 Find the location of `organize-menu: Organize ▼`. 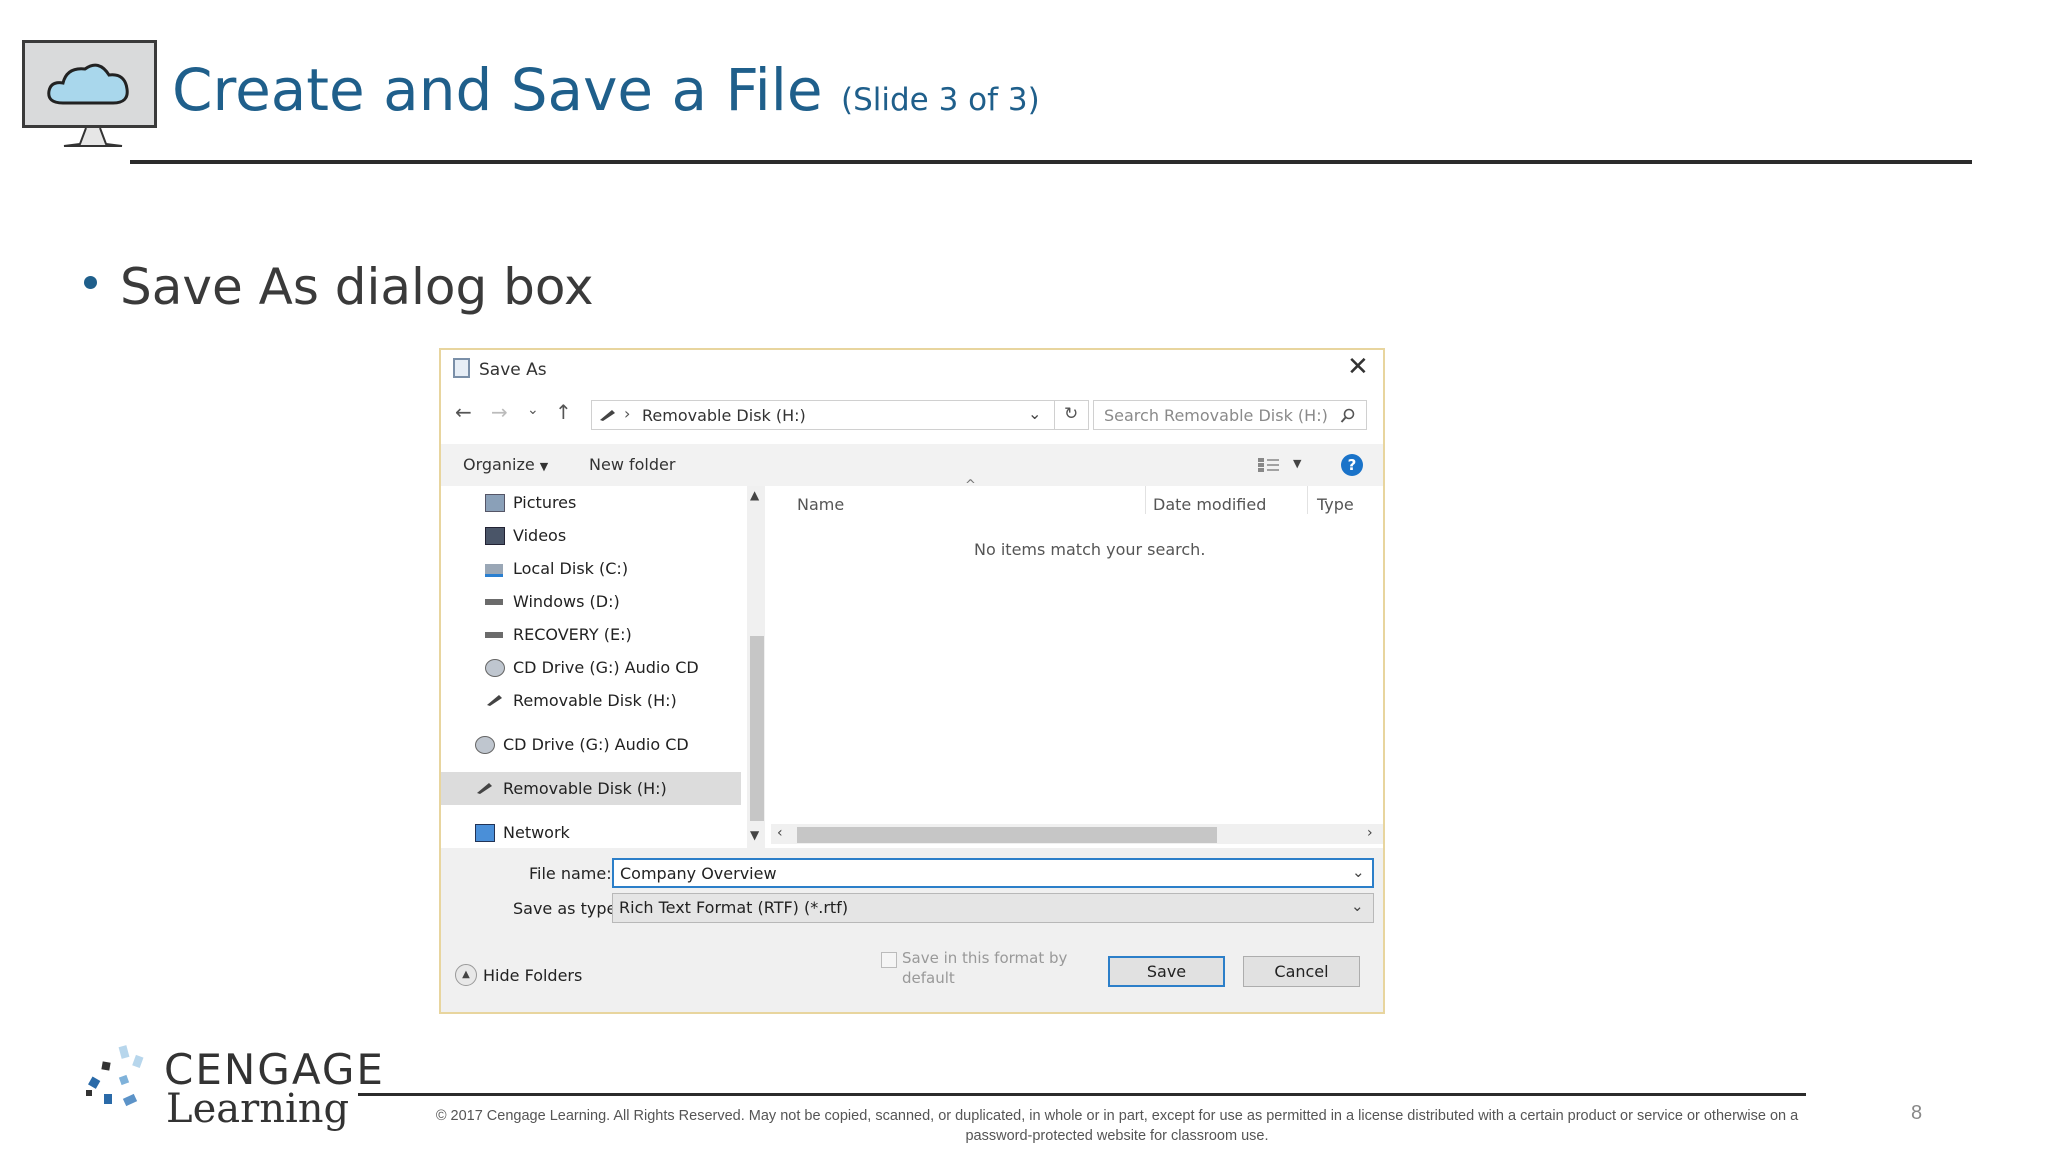

organize-menu: Organize ▼ is located at coordinates (505, 464).